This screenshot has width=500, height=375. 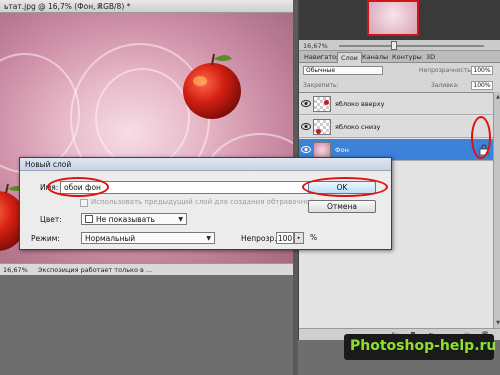 What do you see at coordinates (315, 46) in the screenshot?
I see `navigator-zoom-value: 16,67%` at bounding box center [315, 46].